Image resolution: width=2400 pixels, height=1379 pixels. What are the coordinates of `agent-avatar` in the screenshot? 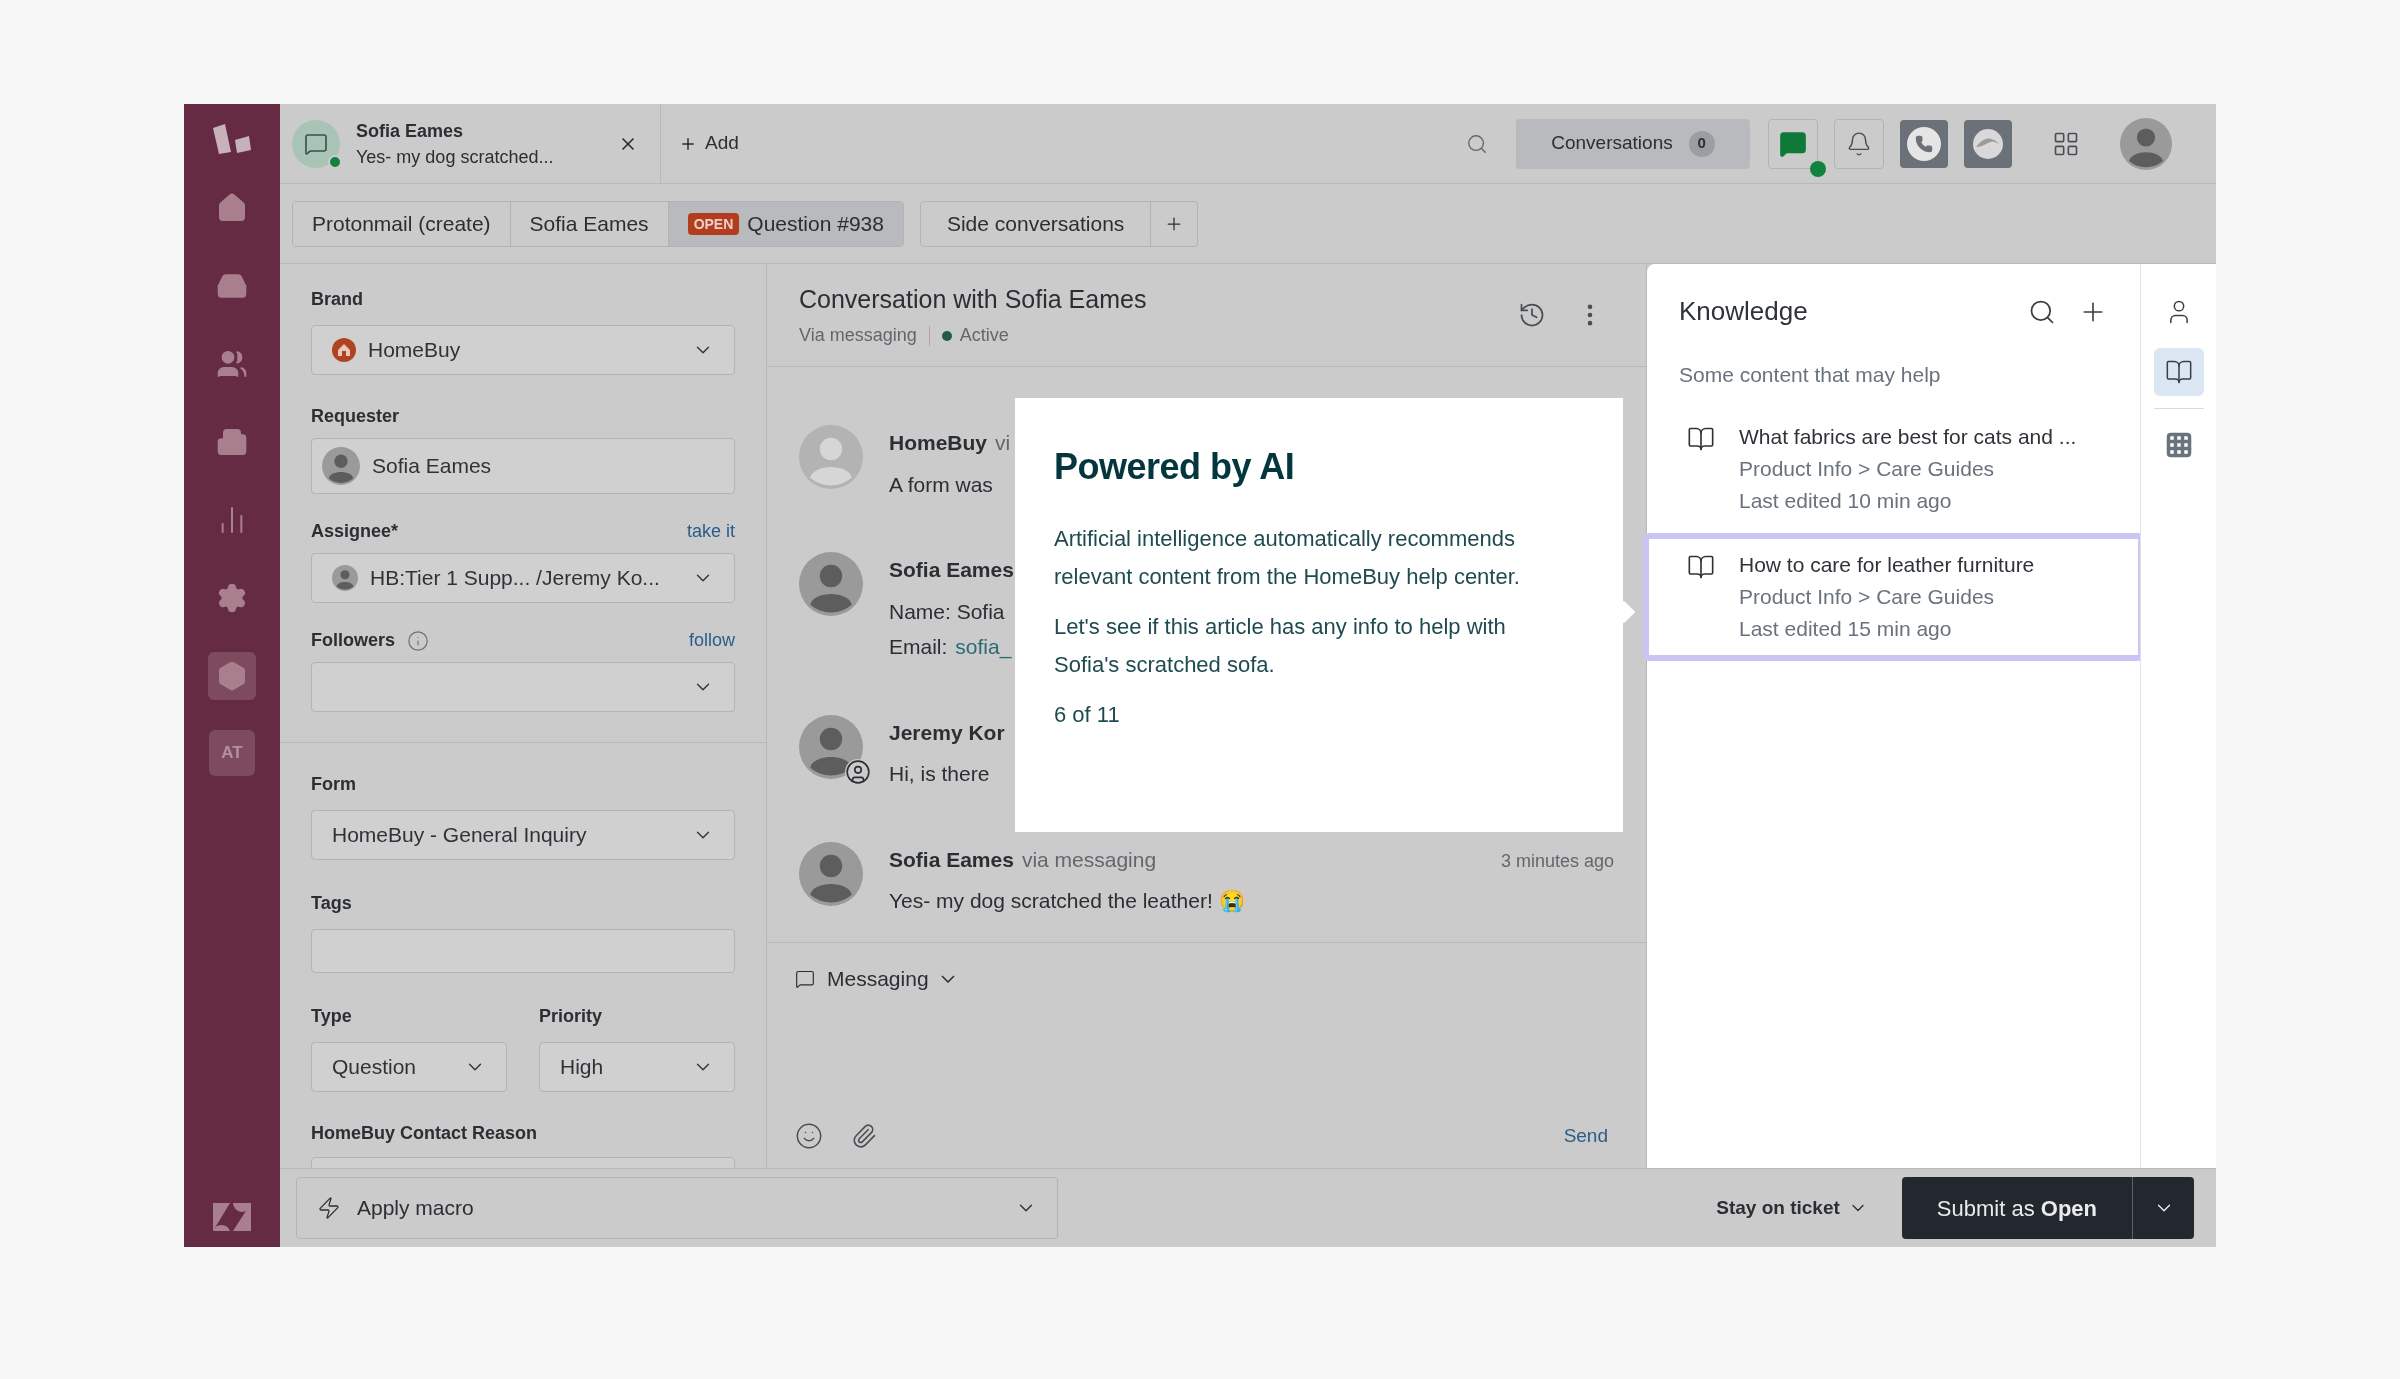 It's located at (831, 746).